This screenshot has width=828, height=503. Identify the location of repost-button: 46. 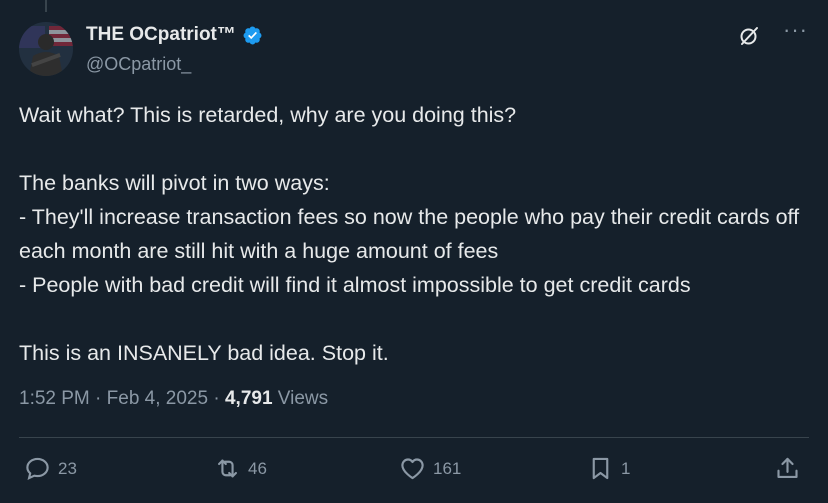
(240, 468).